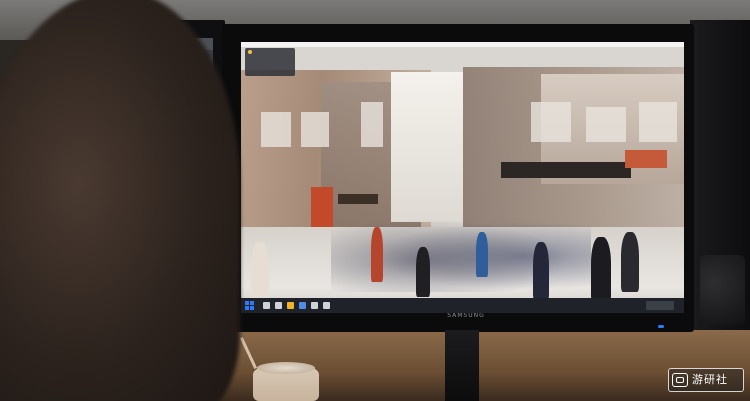 Image resolution: width=750 pixels, height=401 pixels. I want to click on cup-lid, so click(286, 368).